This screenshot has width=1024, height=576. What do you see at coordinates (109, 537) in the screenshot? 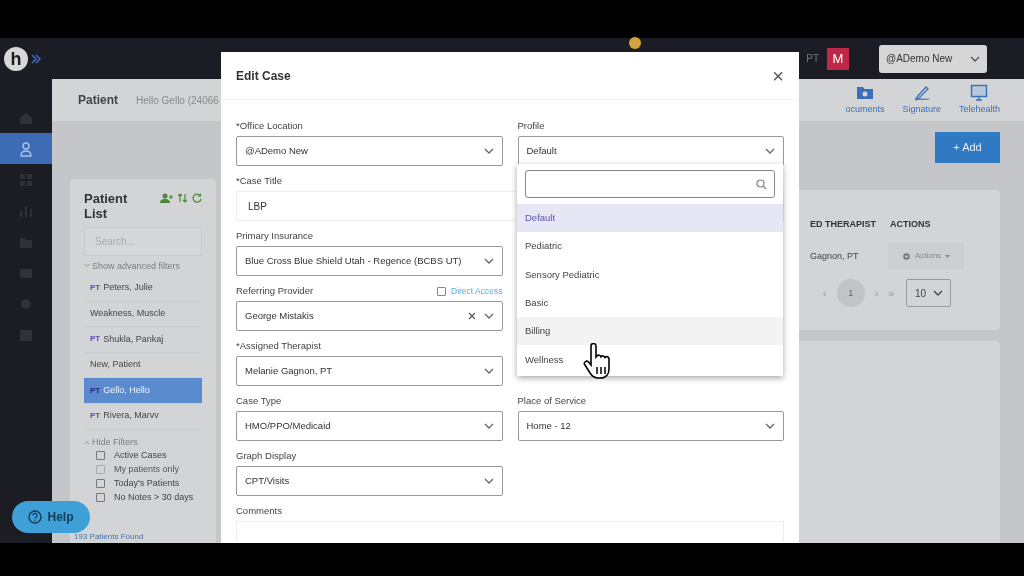
I see `patients-found-count: 193 Patients Found` at bounding box center [109, 537].